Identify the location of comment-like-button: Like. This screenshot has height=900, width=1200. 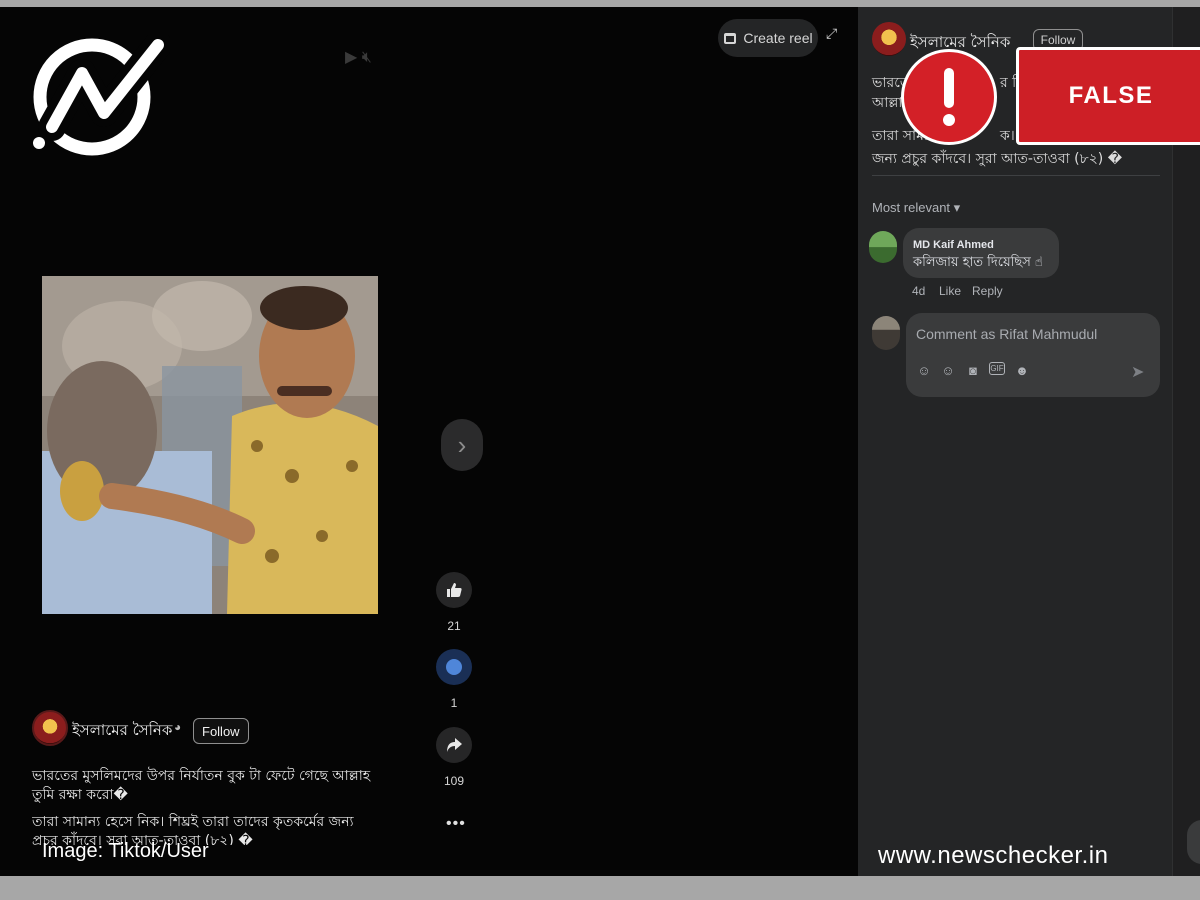
(950, 291).